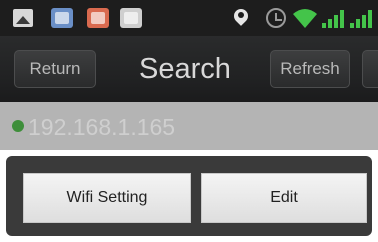 Image resolution: width=378 pixels, height=242 pixels. I want to click on location-pin-icon, so click(241, 18).